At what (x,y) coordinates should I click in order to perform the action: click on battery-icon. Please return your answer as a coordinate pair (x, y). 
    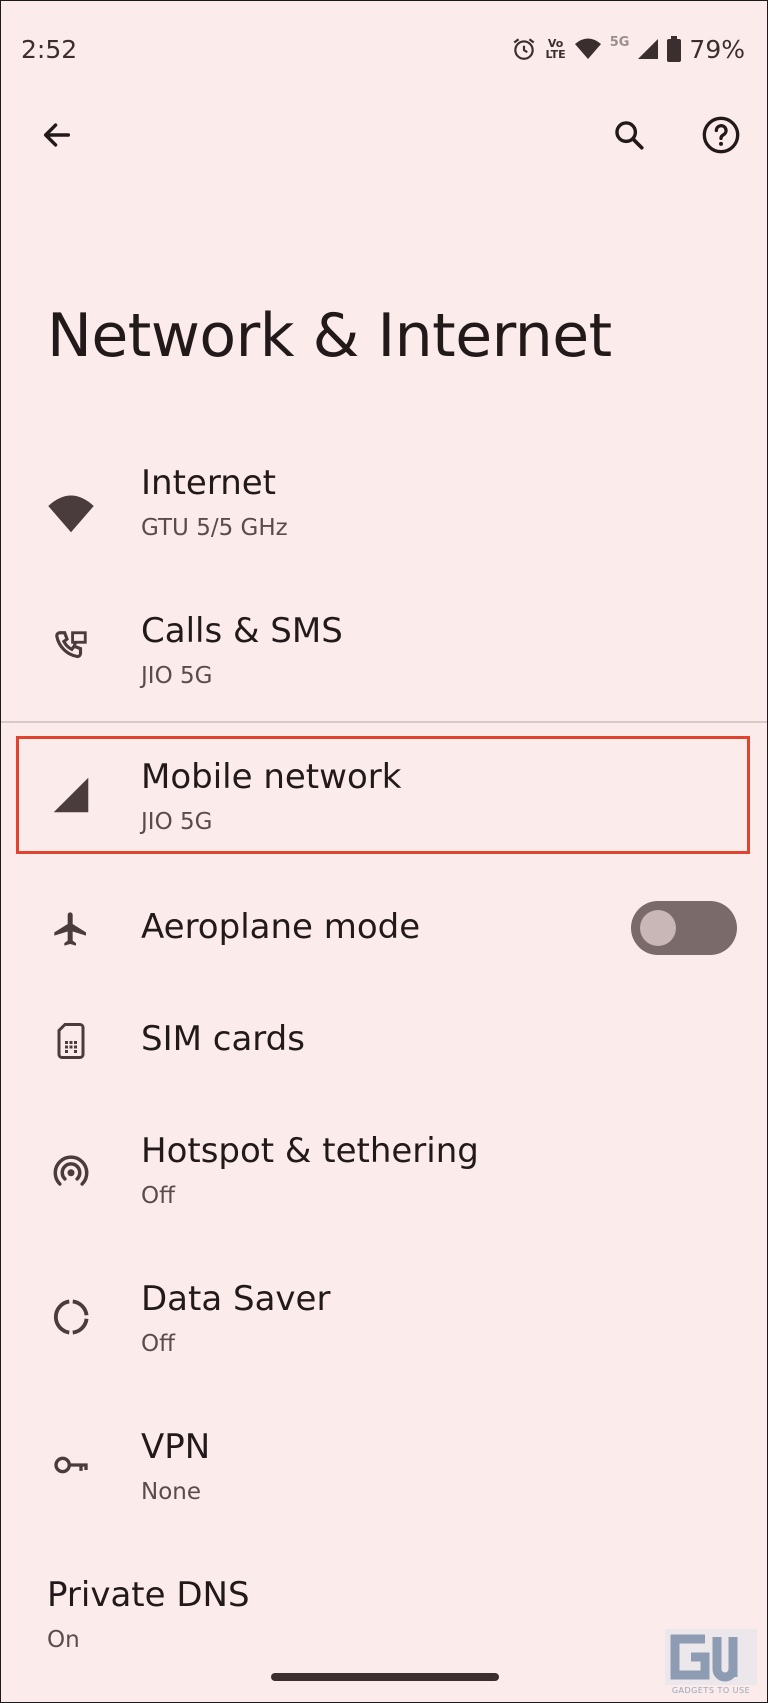
    Looking at the image, I should click on (674, 49).